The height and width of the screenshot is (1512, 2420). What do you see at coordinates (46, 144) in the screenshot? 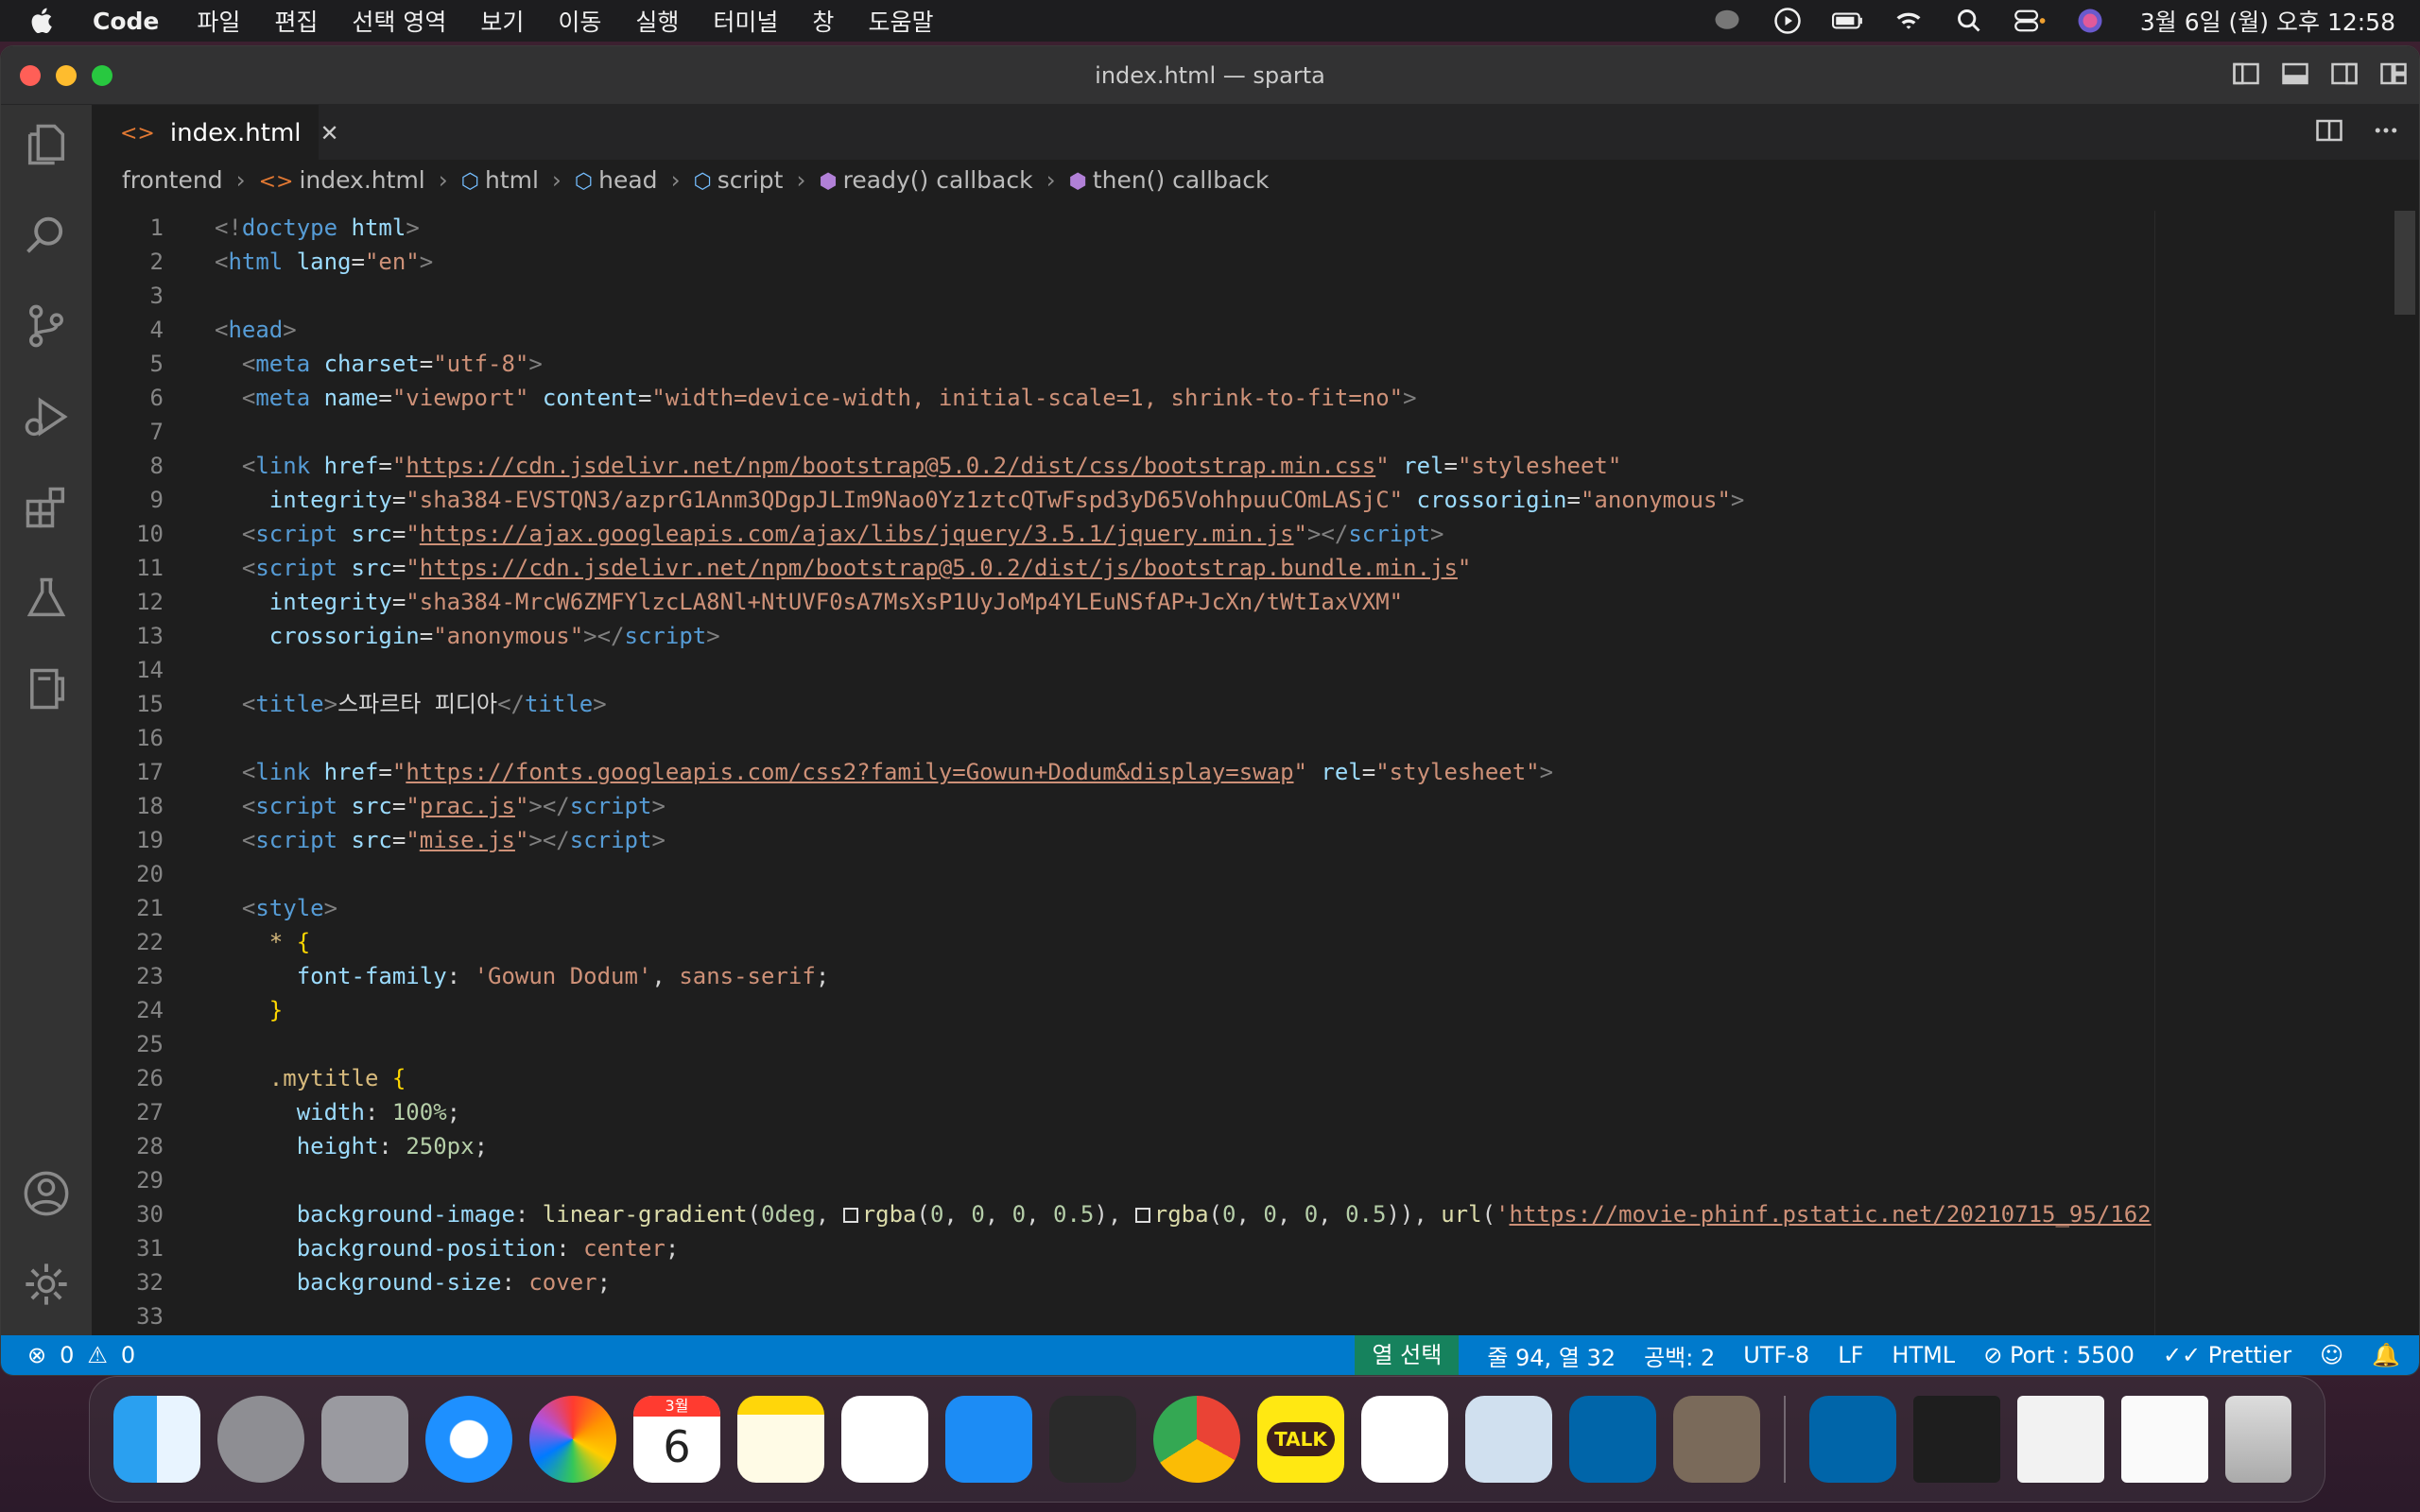
I see `explorer-icon` at bounding box center [46, 144].